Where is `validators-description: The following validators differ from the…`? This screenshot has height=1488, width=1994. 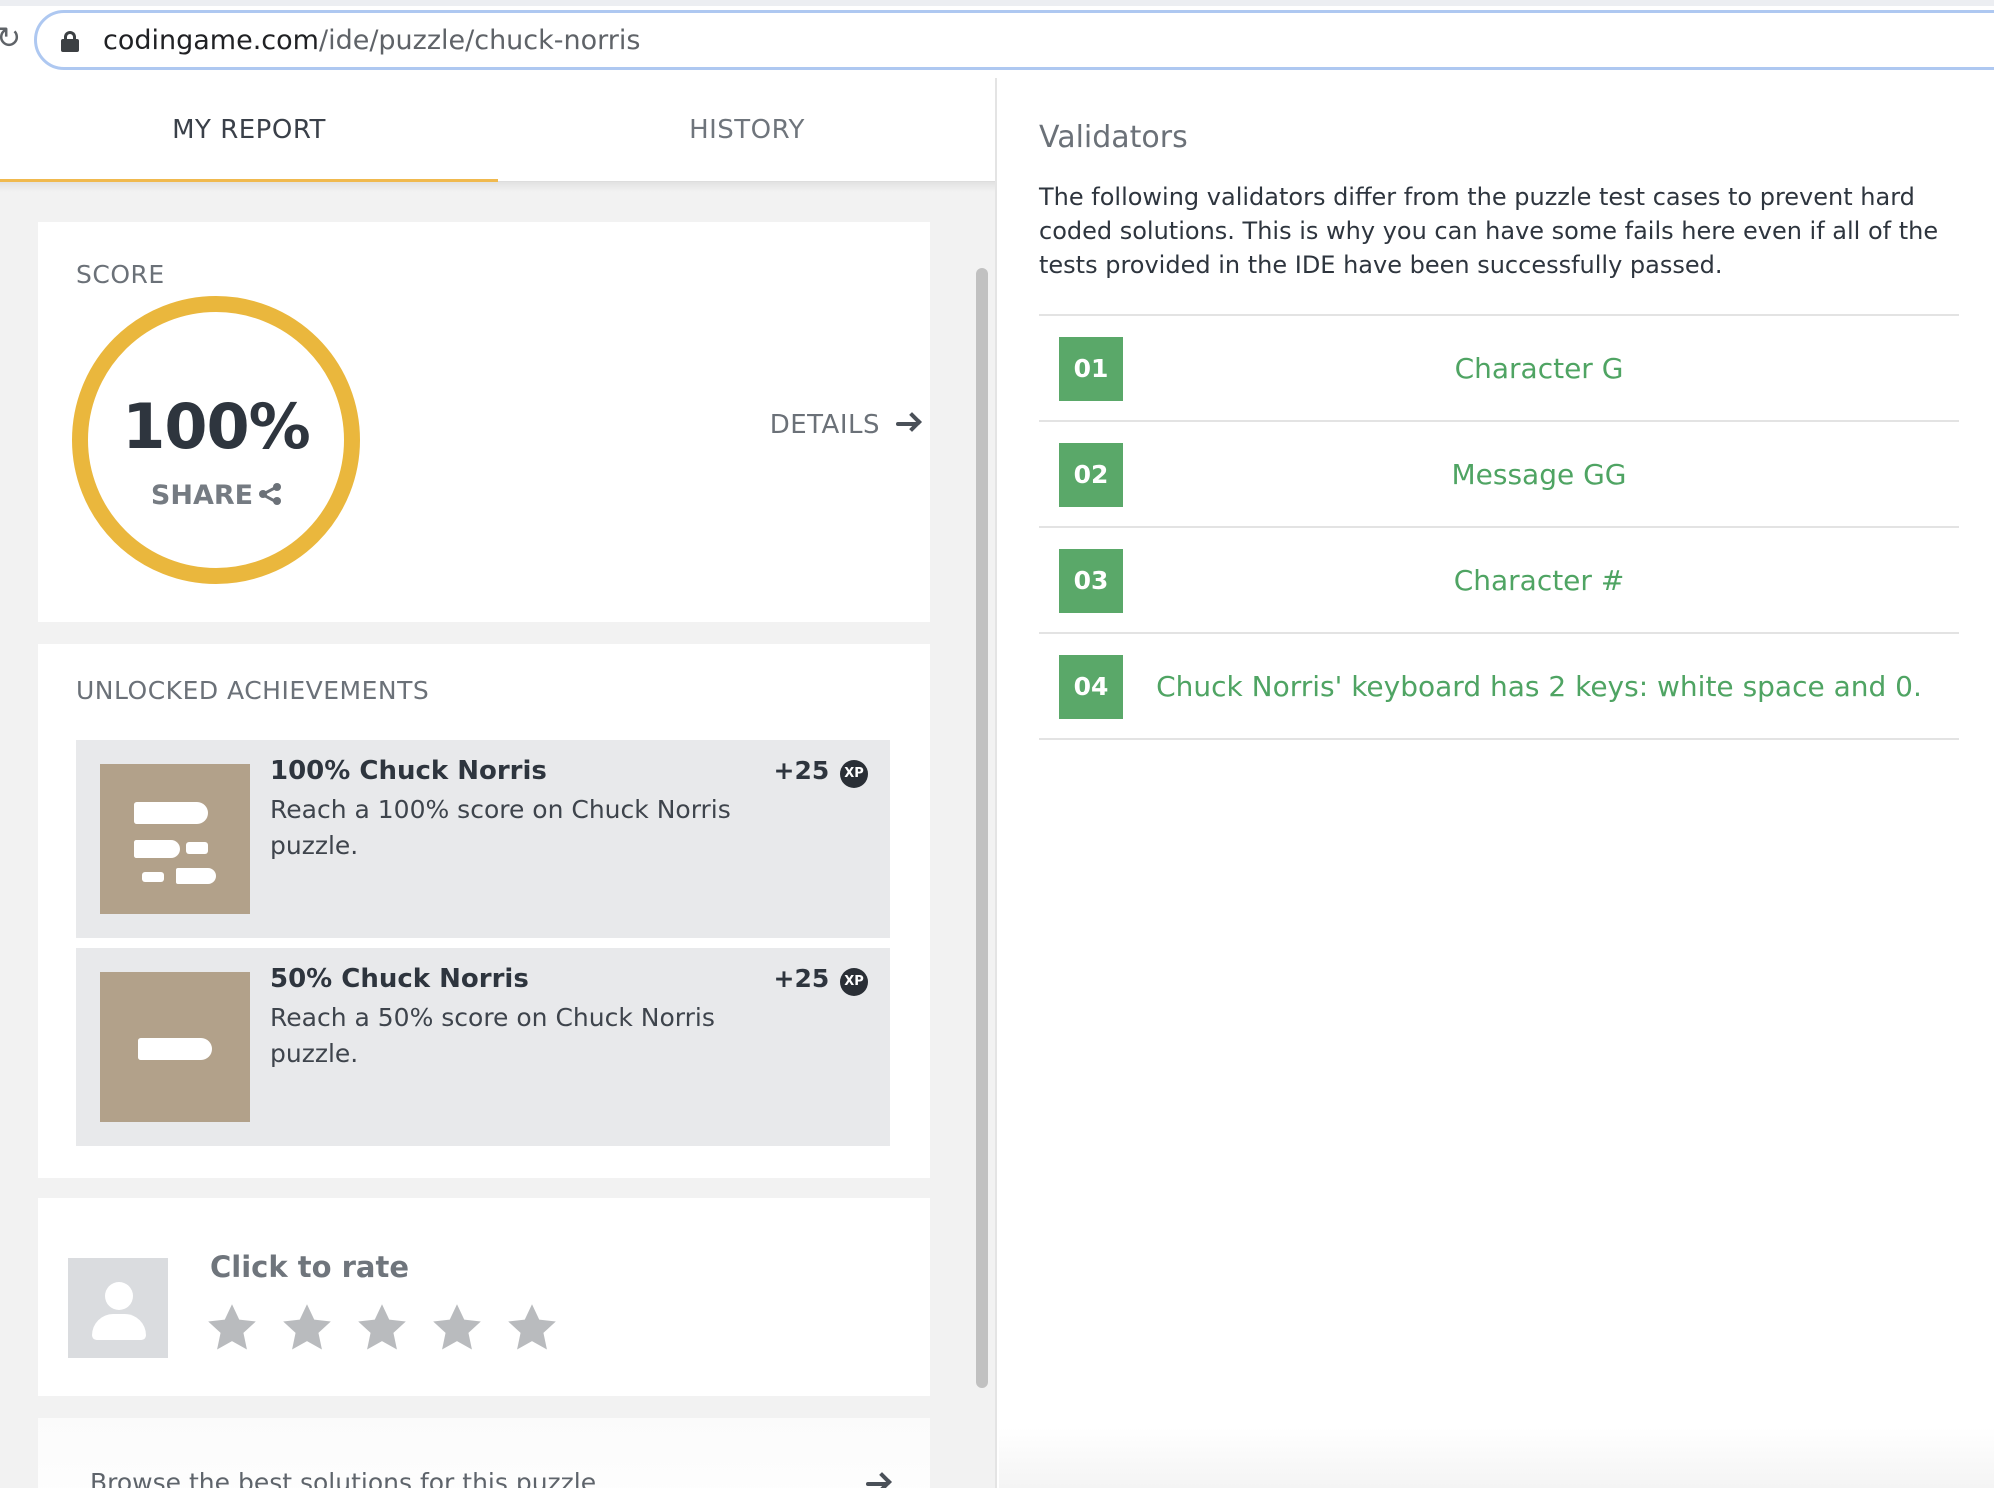 validators-description: The following validators differ from the… is located at coordinates (1489, 231).